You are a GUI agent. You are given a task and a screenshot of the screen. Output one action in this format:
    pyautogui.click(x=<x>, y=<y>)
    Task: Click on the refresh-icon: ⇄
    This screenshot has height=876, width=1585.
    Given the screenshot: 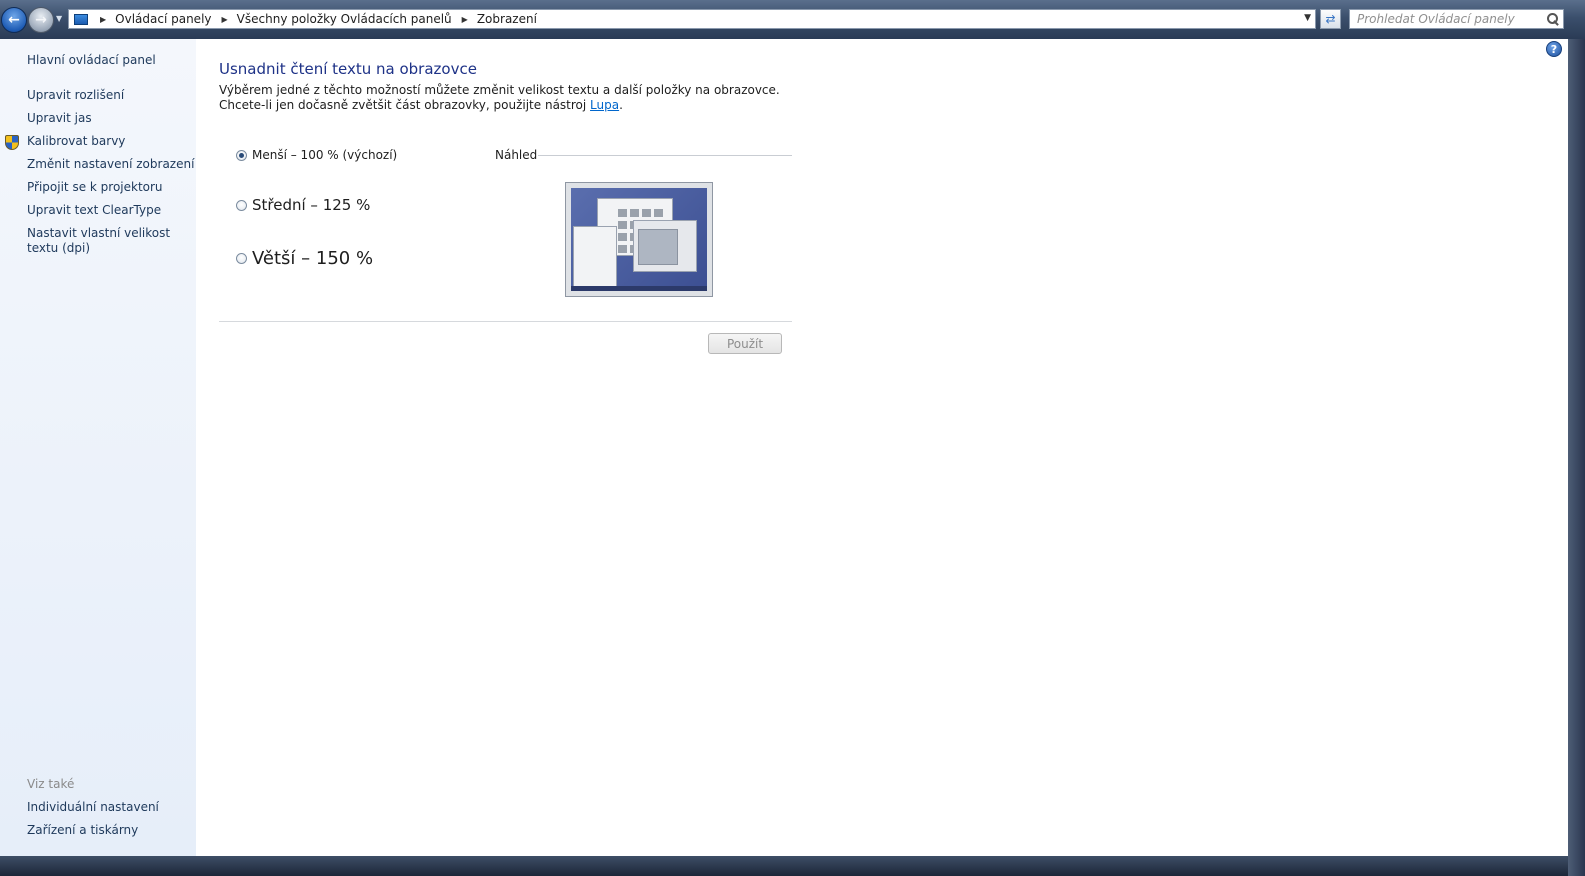 What is the action you would take?
    pyautogui.click(x=1330, y=19)
    